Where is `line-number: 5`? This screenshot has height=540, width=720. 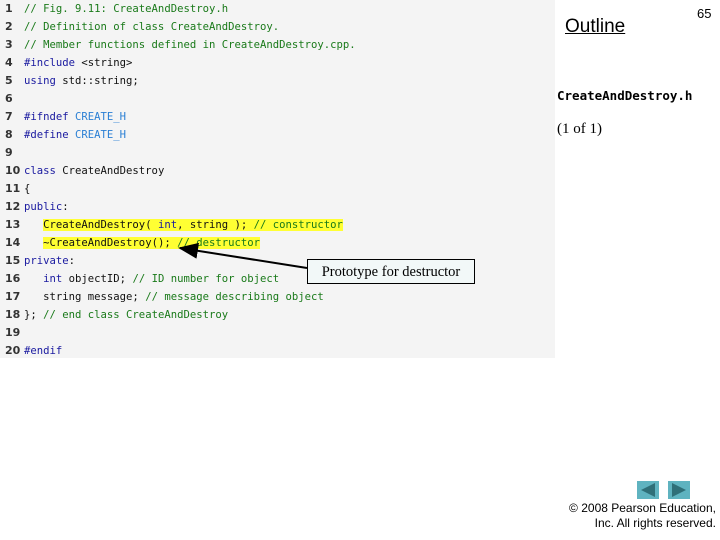
line-number: 5 is located at coordinates (9, 80).